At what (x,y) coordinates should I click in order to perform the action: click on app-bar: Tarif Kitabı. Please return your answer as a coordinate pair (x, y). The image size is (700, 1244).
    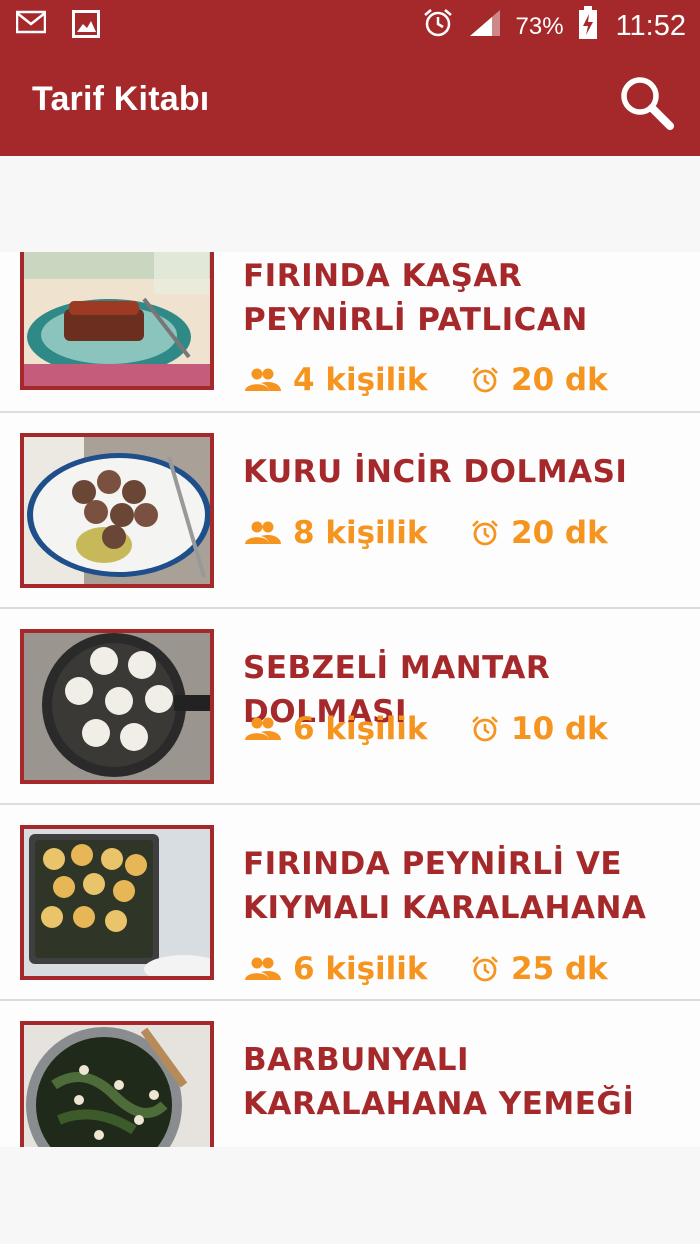
    Looking at the image, I should click on (350, 103).